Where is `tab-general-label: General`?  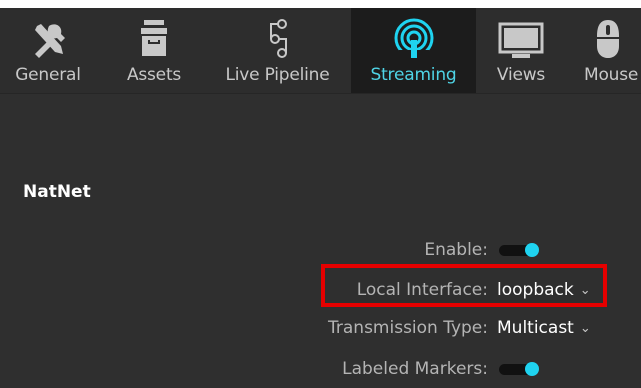 tab-general-label: General is located at coordinates (48, 75).